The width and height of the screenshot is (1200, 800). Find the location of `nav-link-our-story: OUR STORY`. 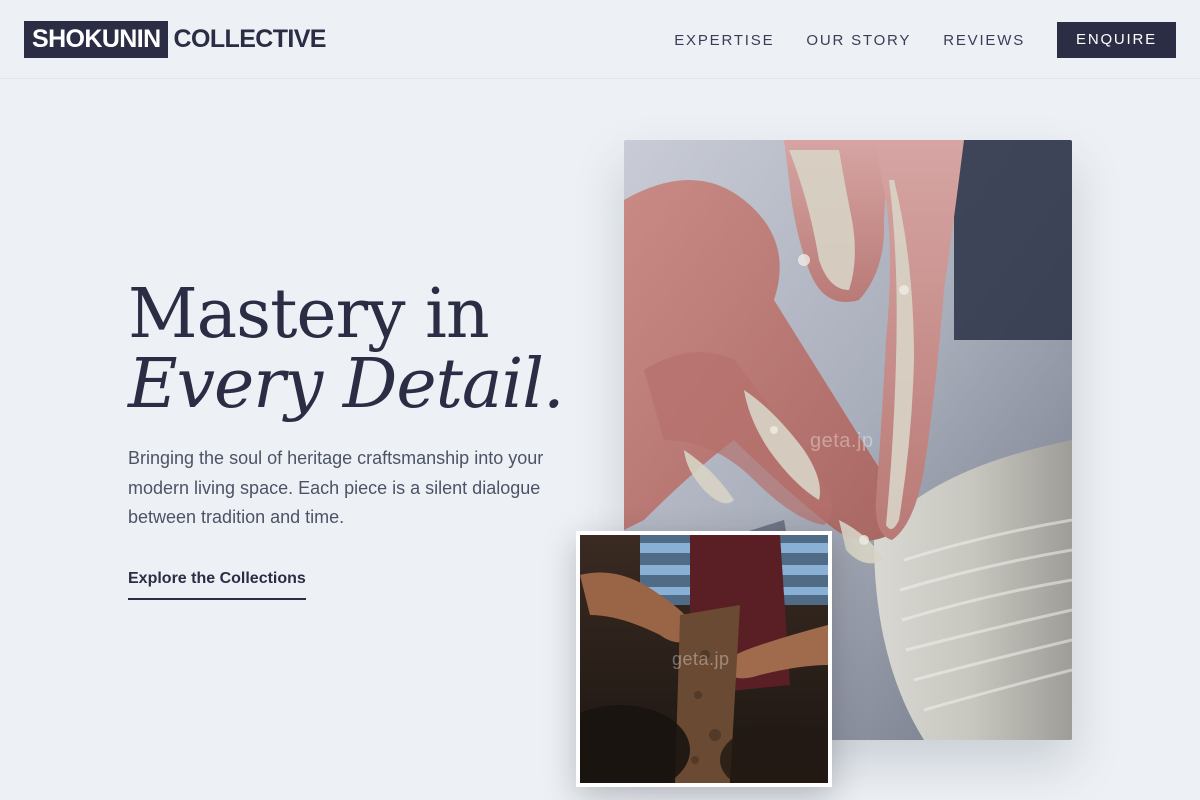

nav-link-our-story: OUR STORY is located at coordinates (858, 40).